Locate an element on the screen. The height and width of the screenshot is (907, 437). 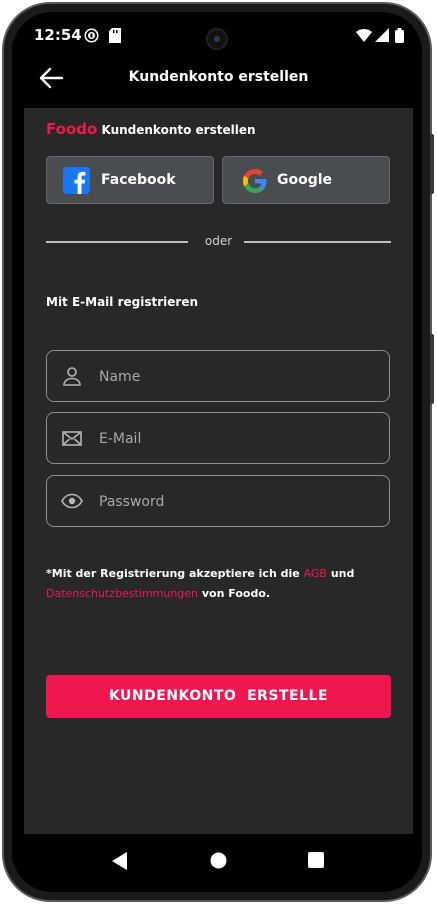
app-notification-icon is located at coordinates (91, 37).